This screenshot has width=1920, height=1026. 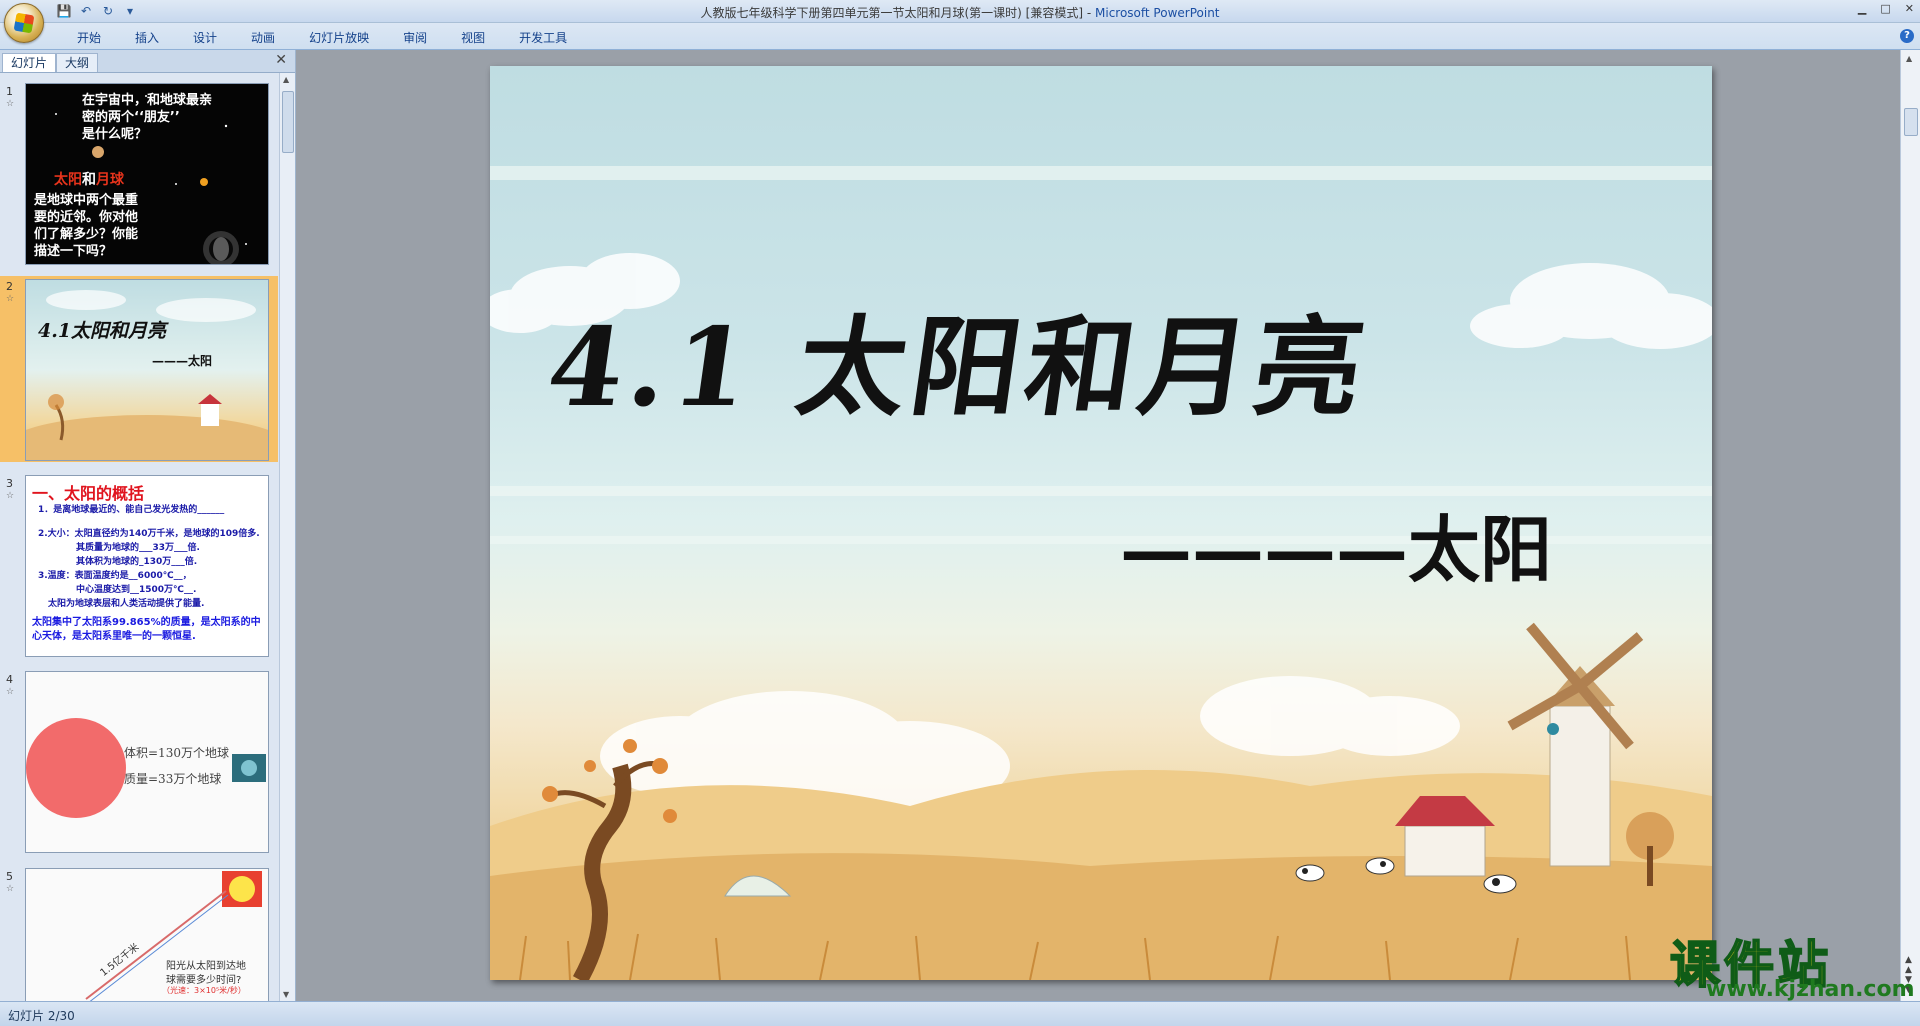 I want to click on thumb-text-line: 3.温度：表面温度约是__6000℃__，, so click(x=115, y=576).